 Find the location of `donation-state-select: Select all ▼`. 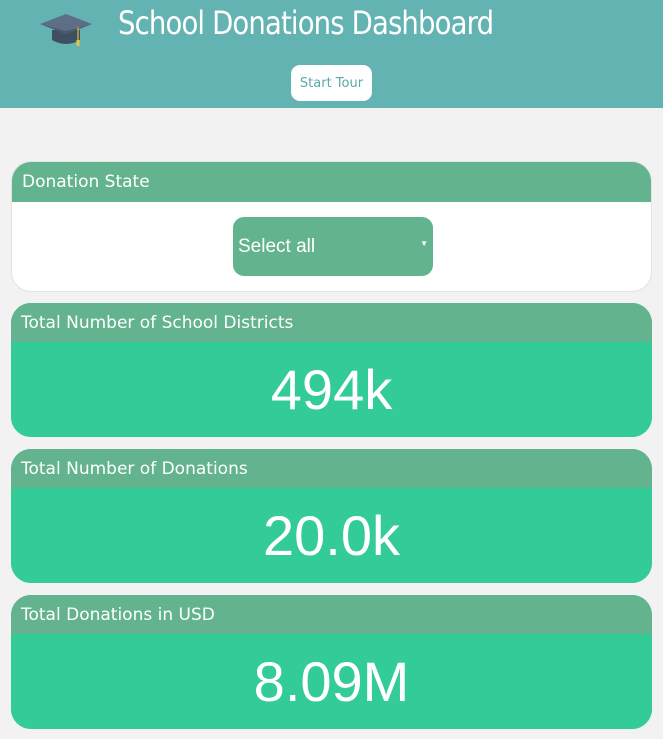

donation-state-select: Select all ▼ is located at coordinates (333, 246).